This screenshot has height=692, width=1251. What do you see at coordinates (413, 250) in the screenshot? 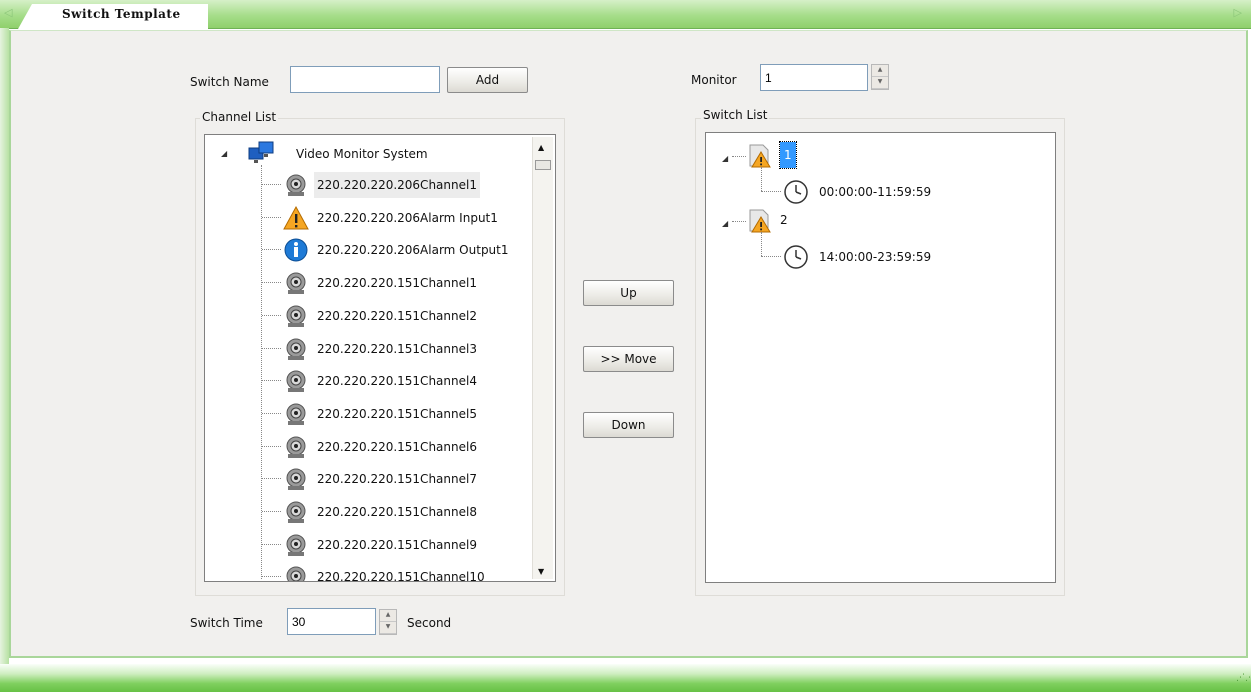
I see `channel-tree-item-label: 220.220.220.206Alarm Output1` at bounding box center [413, 250].